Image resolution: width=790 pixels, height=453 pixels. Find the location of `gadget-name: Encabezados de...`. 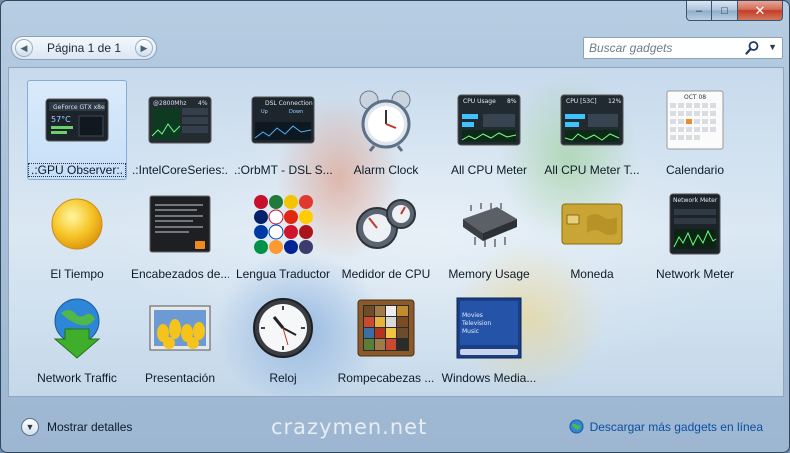

gadget-name: Encabezados de... is located at coordinates (180, 274).